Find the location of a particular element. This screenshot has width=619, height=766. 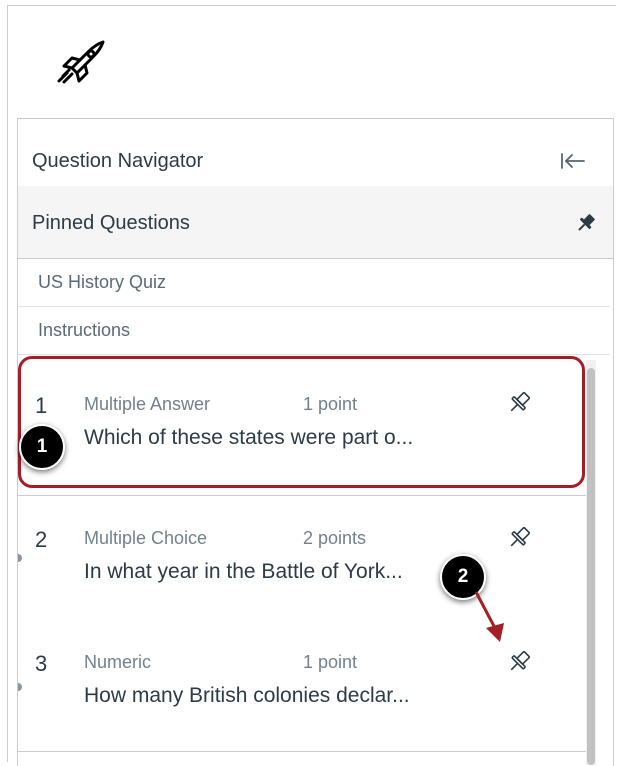

scrollbar-thumb is located at coordinates (591, 566).